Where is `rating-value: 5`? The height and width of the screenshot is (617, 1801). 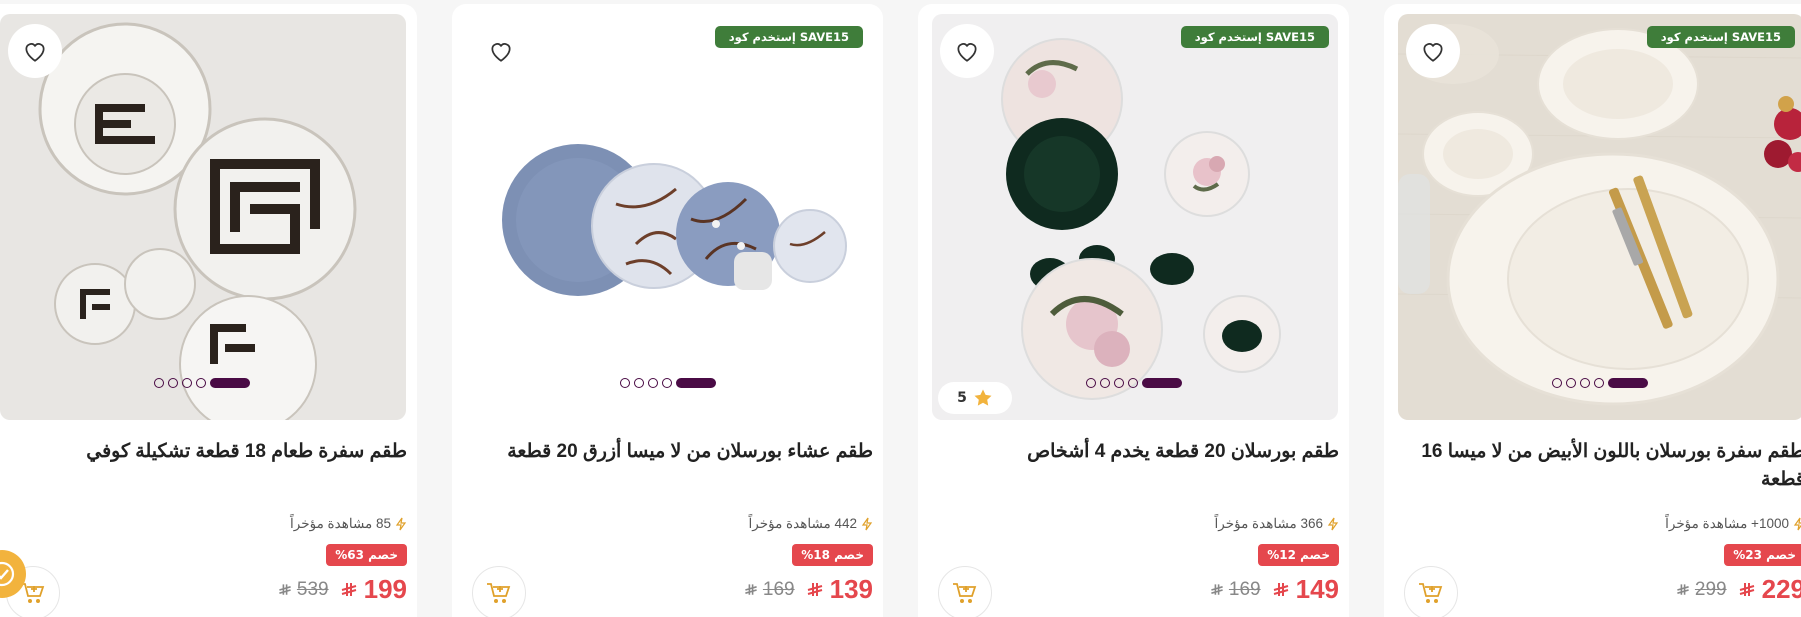 rating-value: 5 is located at coordinates (962, 398).